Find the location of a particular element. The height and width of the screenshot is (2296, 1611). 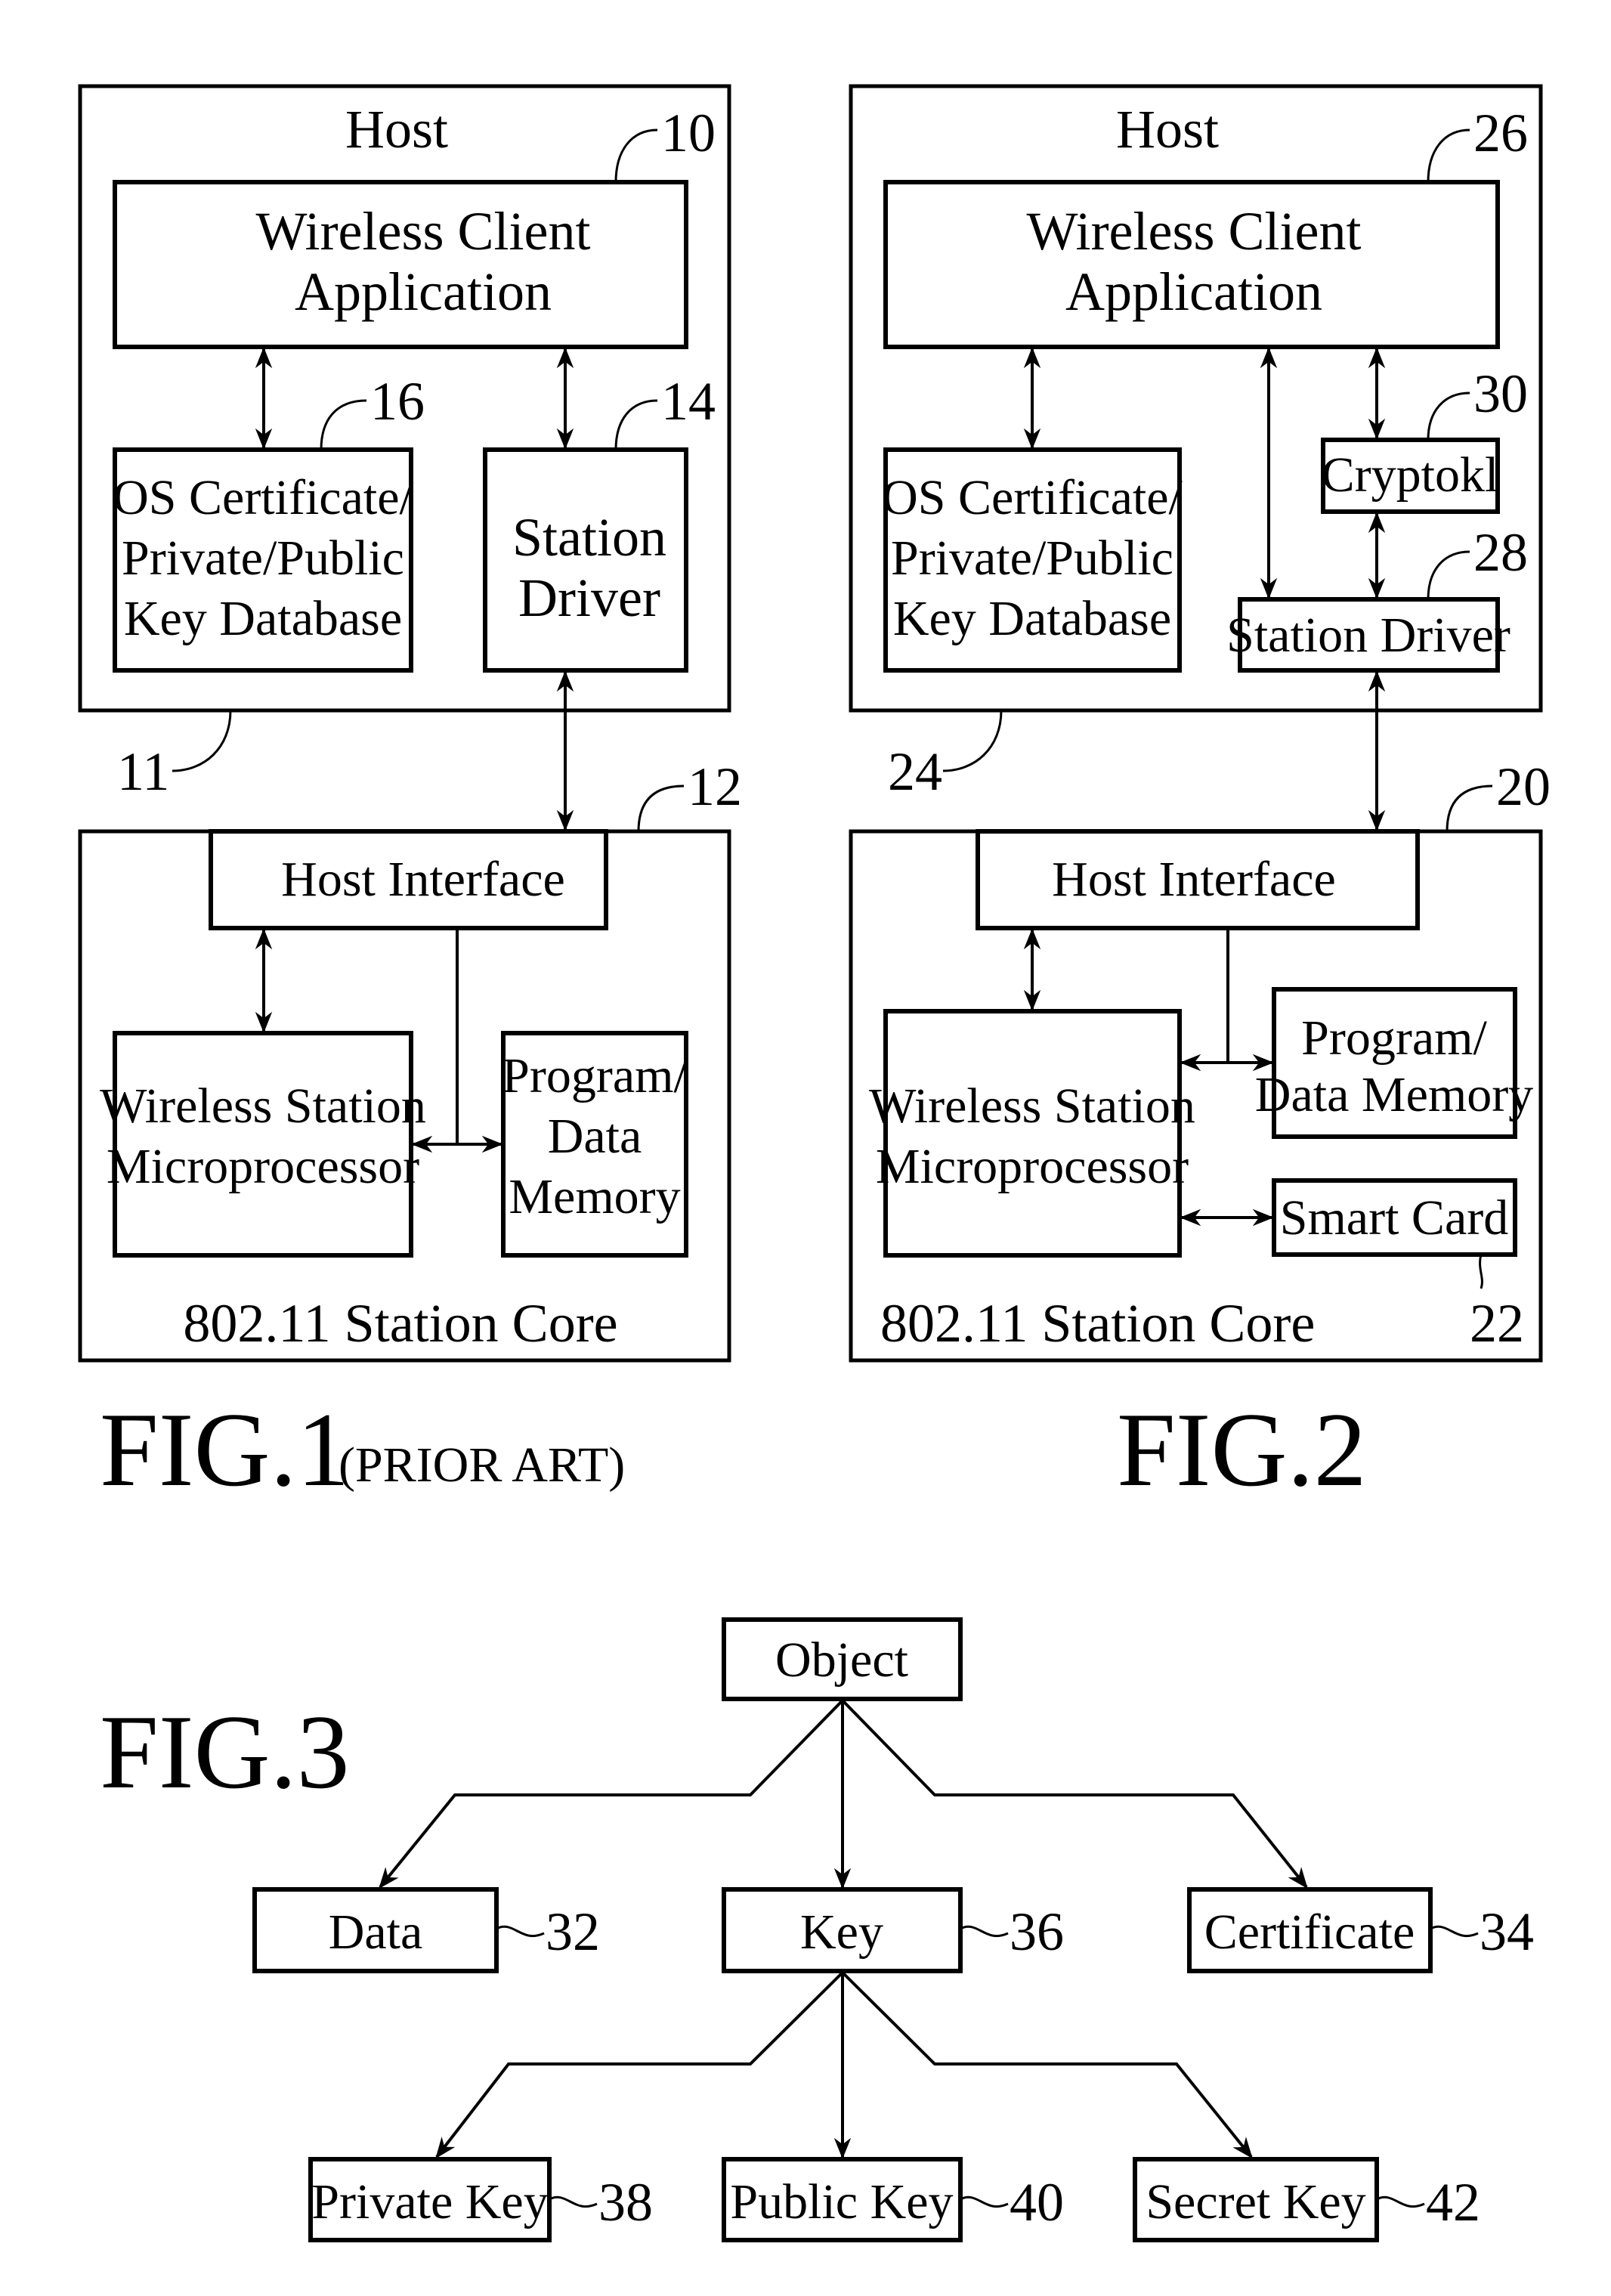

fig1-ref11: 11 is located at coordinates (143, 771).